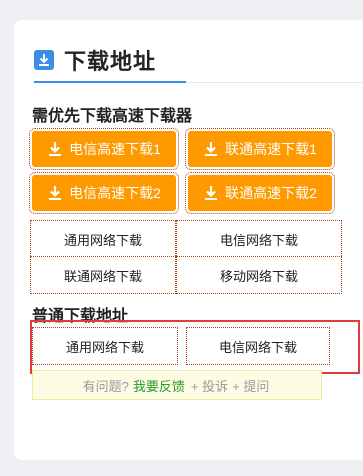  I want to click on button-label: 移动网络下载, so click(258, 276).